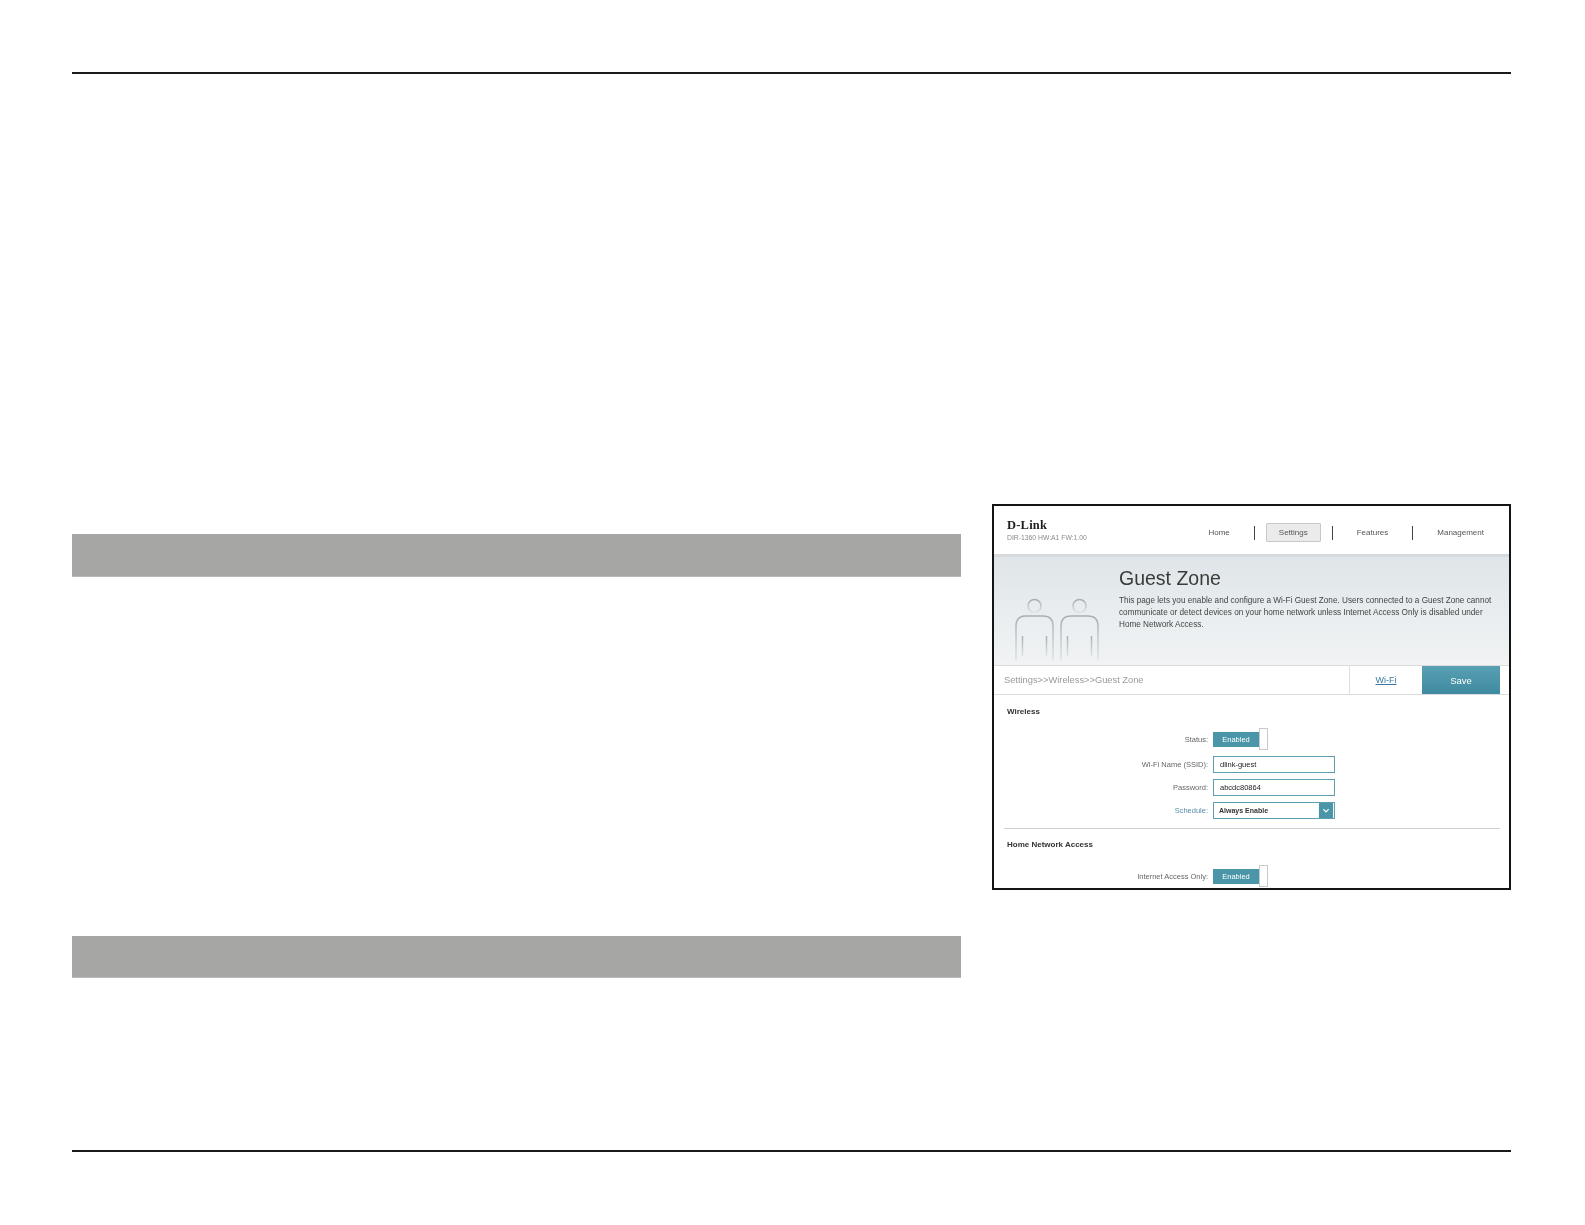  What do you see at coordinates (1057, 628) in the screenshot?
I see `people-icon` at bounding box center [1057, 628].